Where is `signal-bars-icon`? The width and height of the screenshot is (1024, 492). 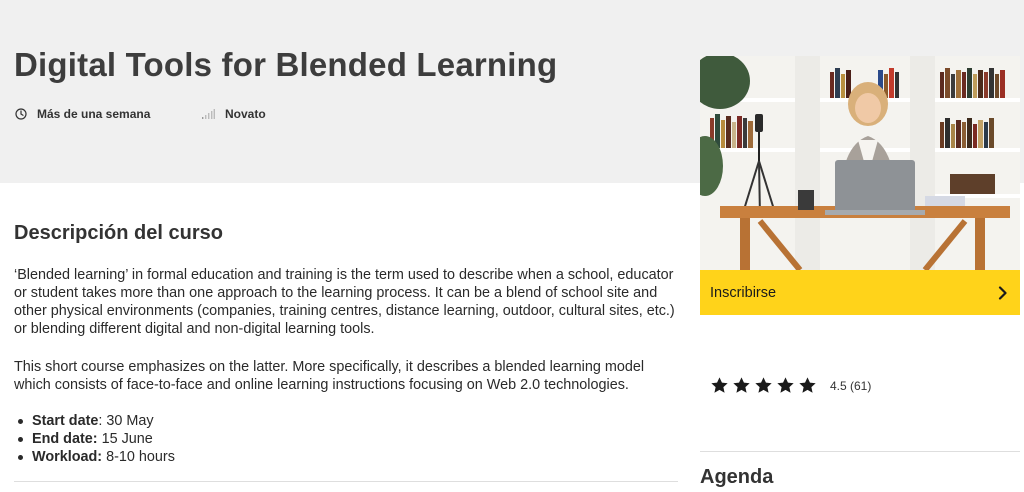 signal-bars-icon is located at coordinates (208, 114).